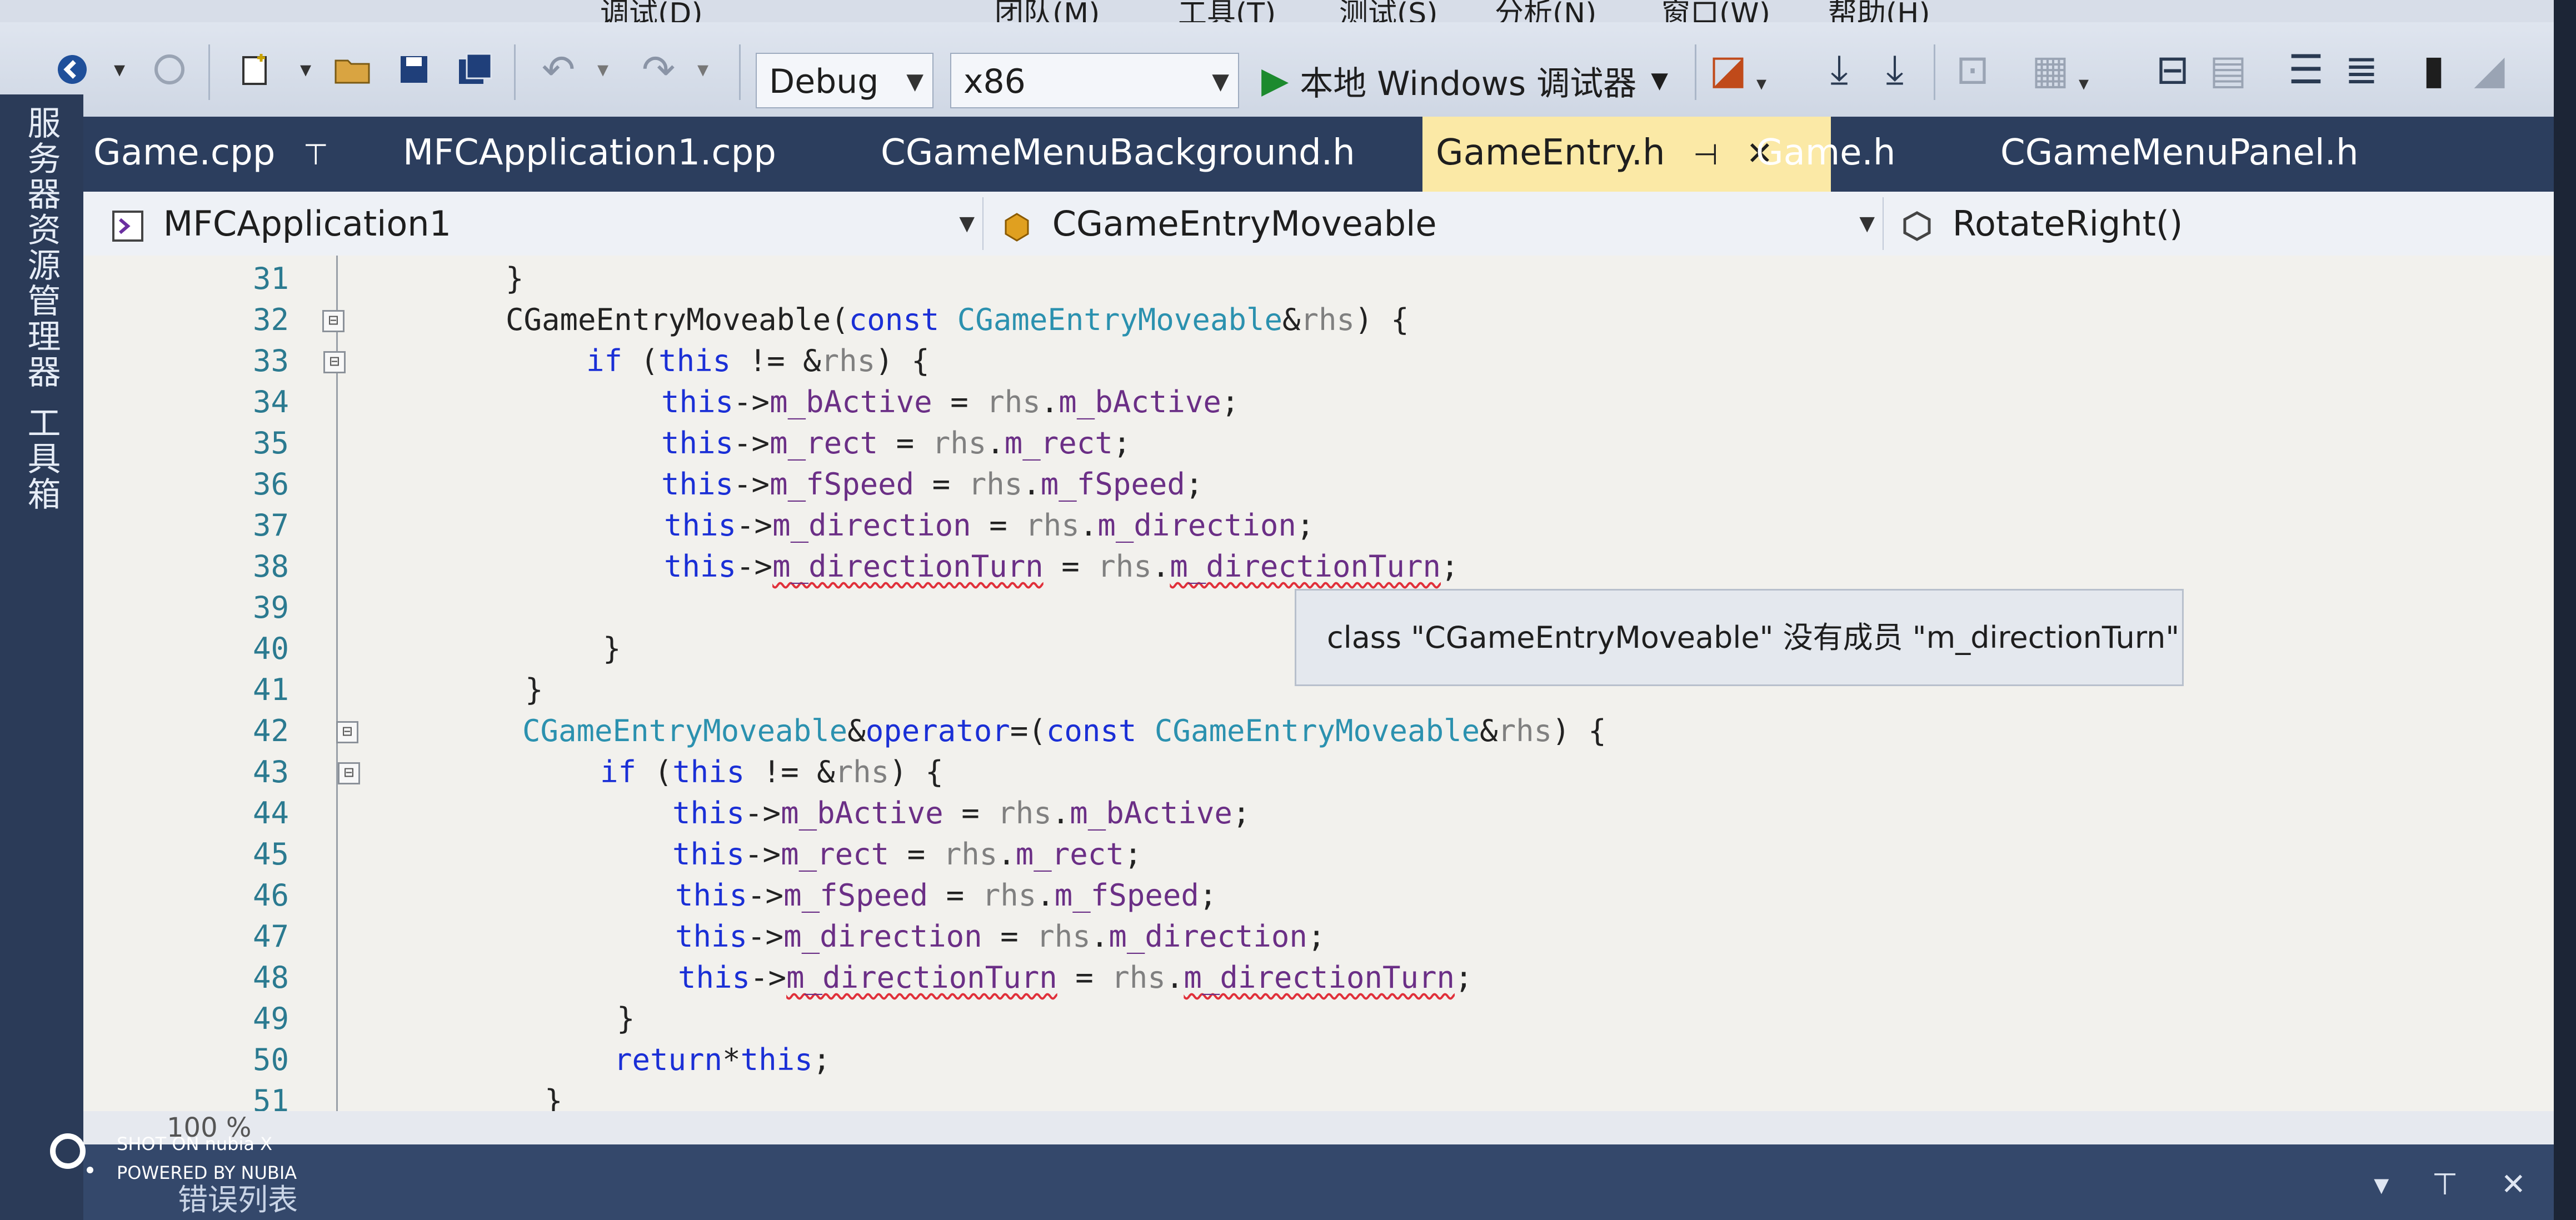  What do you see at coordinates (1839, 70) in the screenshot?
I see `step-into-icon: ⤓` at bounding box center [1839, 70].